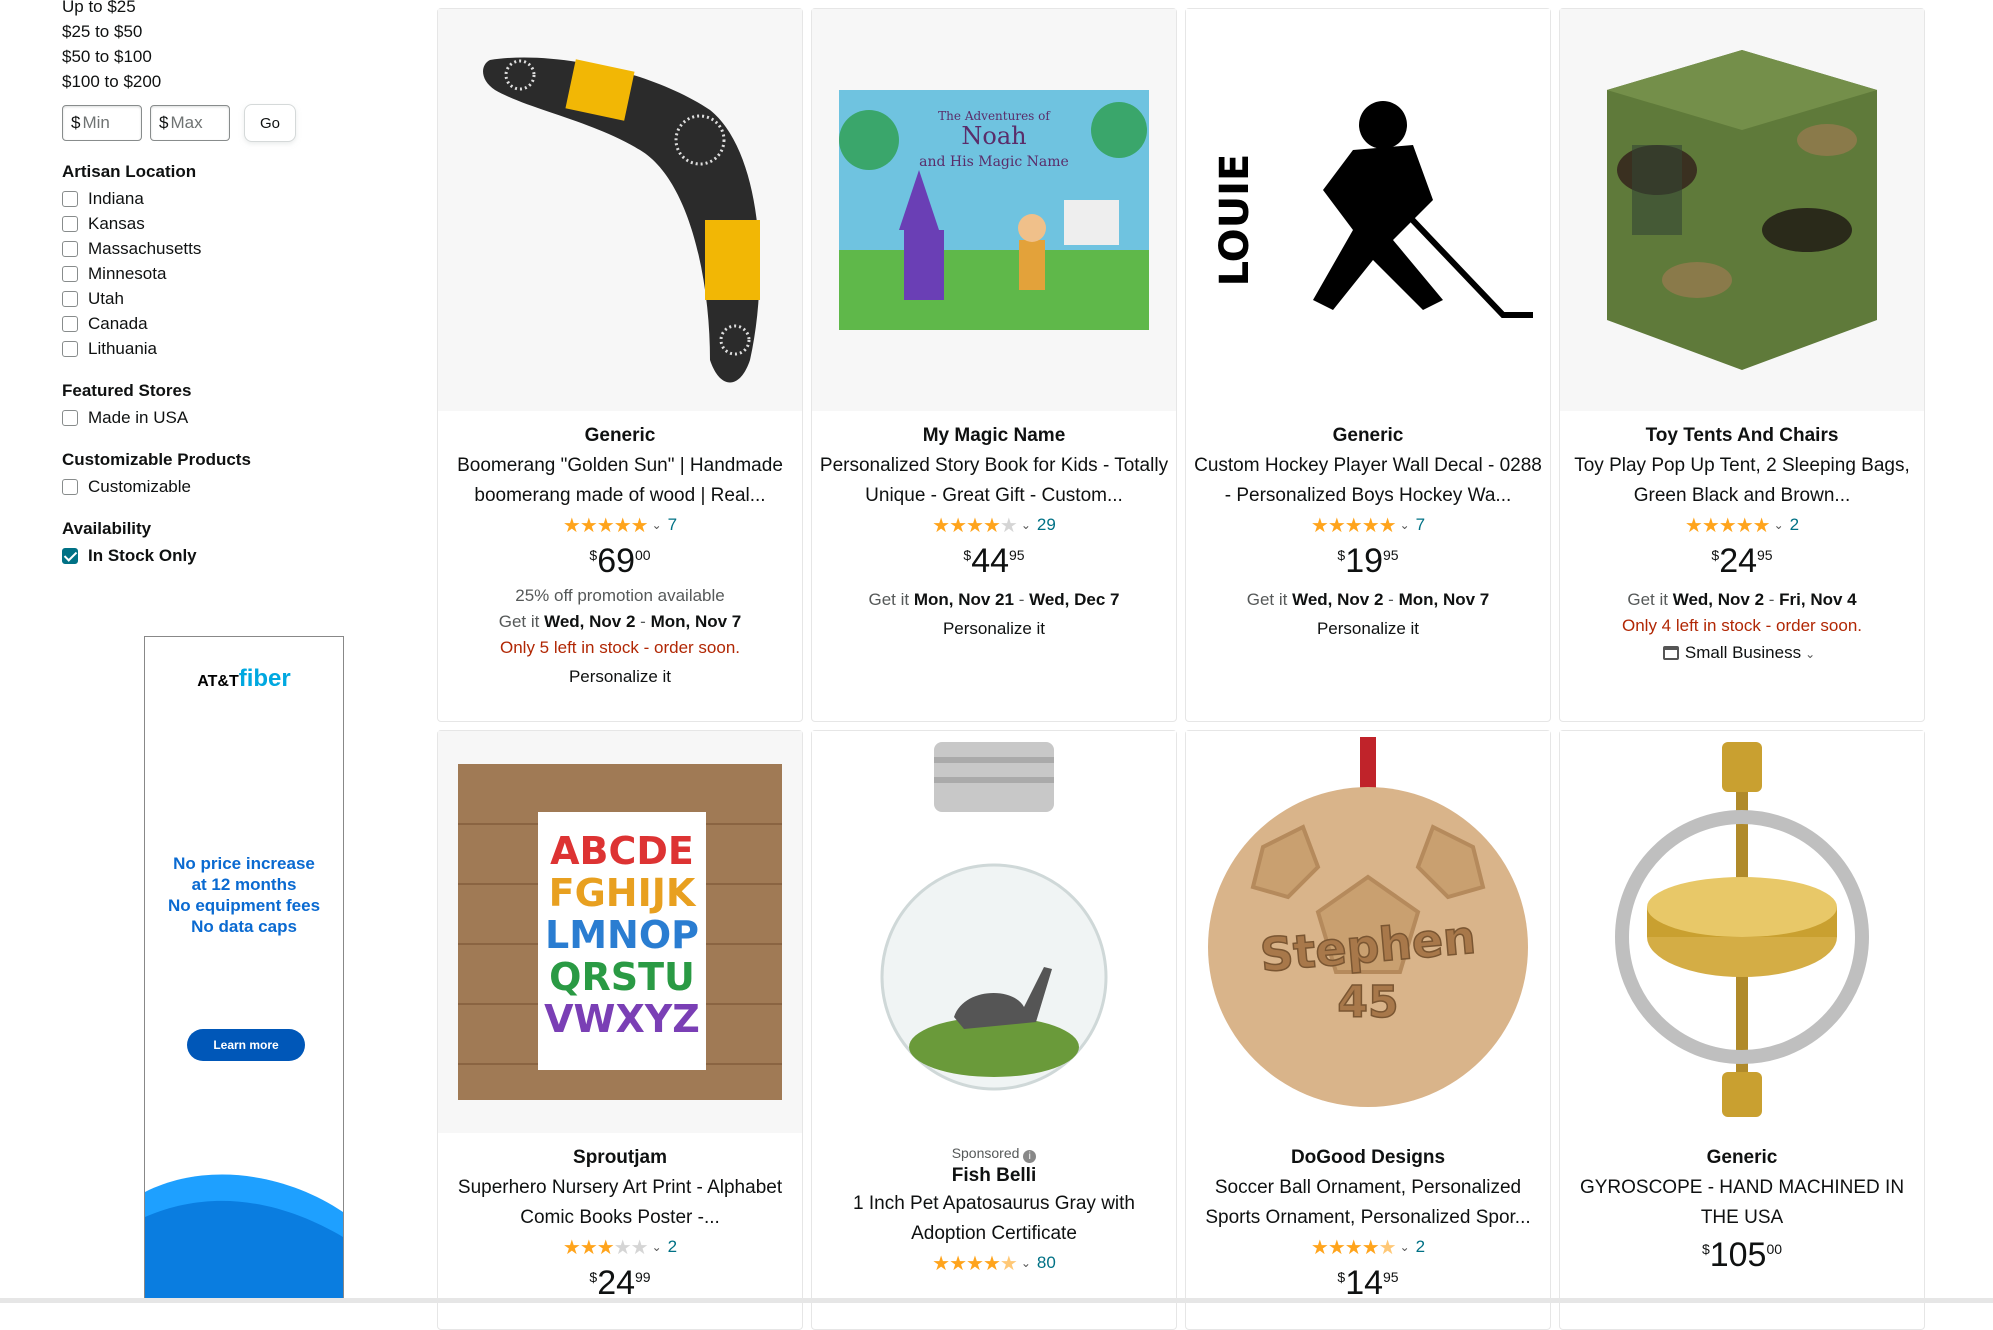 Image resolution: width=1993 pixels, height=1330 pixels. I want to click on price-link-50-to-100: $50 to $100, so click(232, 56).